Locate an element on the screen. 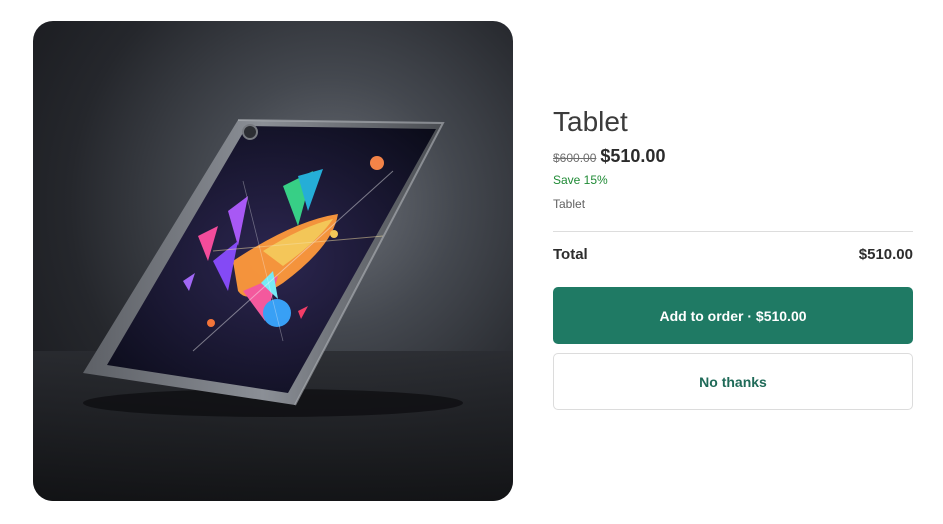 This screenshot has width=943, height=524. price-row: $600.00 $510.00 is located at coordinates (733, 156).